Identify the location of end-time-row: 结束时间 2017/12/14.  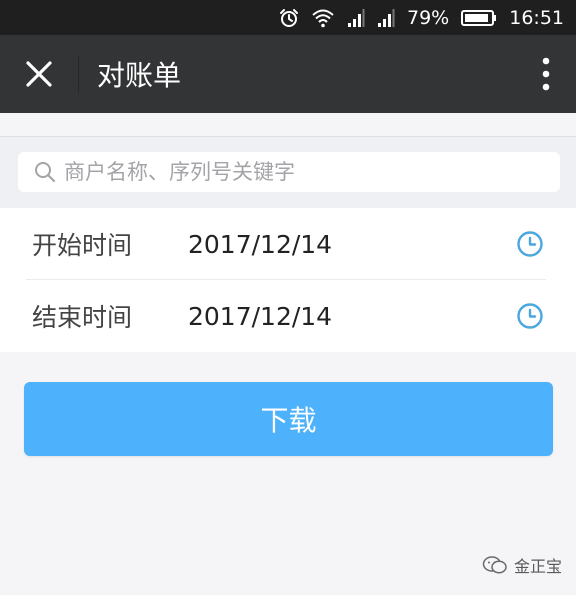
(288, 316).